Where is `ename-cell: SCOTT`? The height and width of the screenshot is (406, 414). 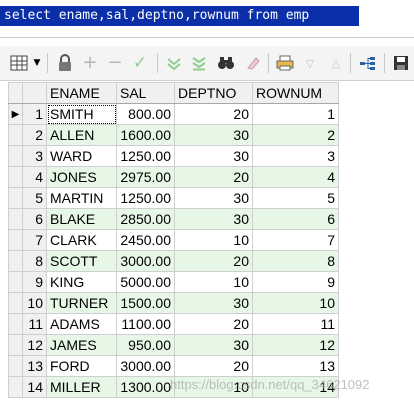 ename-cell: SCOTT is located at coordinates (81, 261).